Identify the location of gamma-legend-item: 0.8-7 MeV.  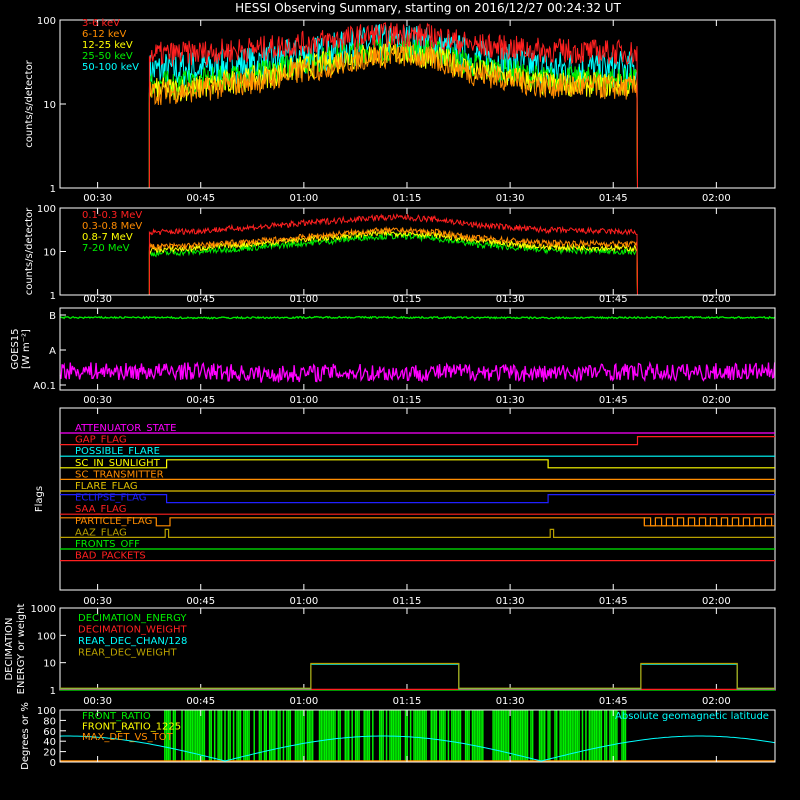
(107, 237).